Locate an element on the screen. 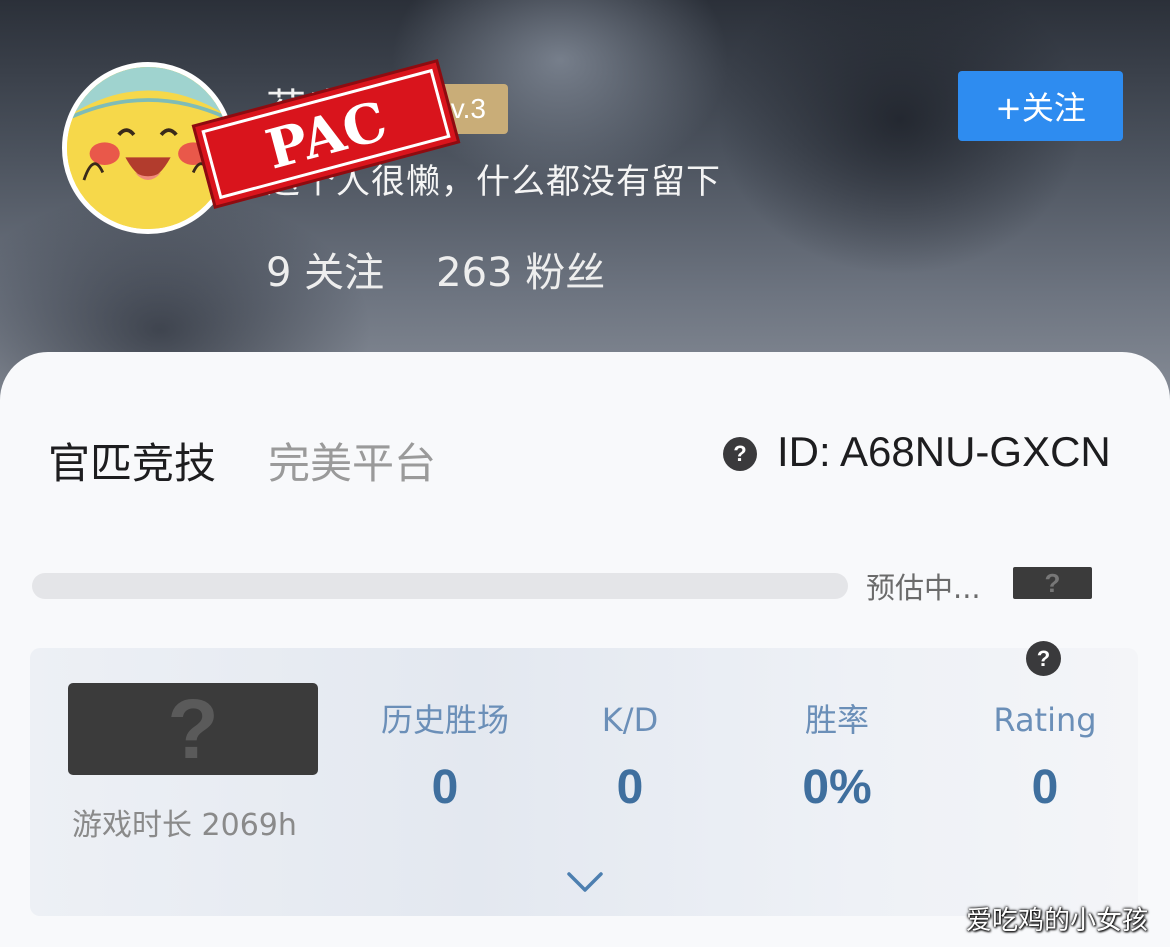  rank-progress-bar is located at coordinates (440, 586).